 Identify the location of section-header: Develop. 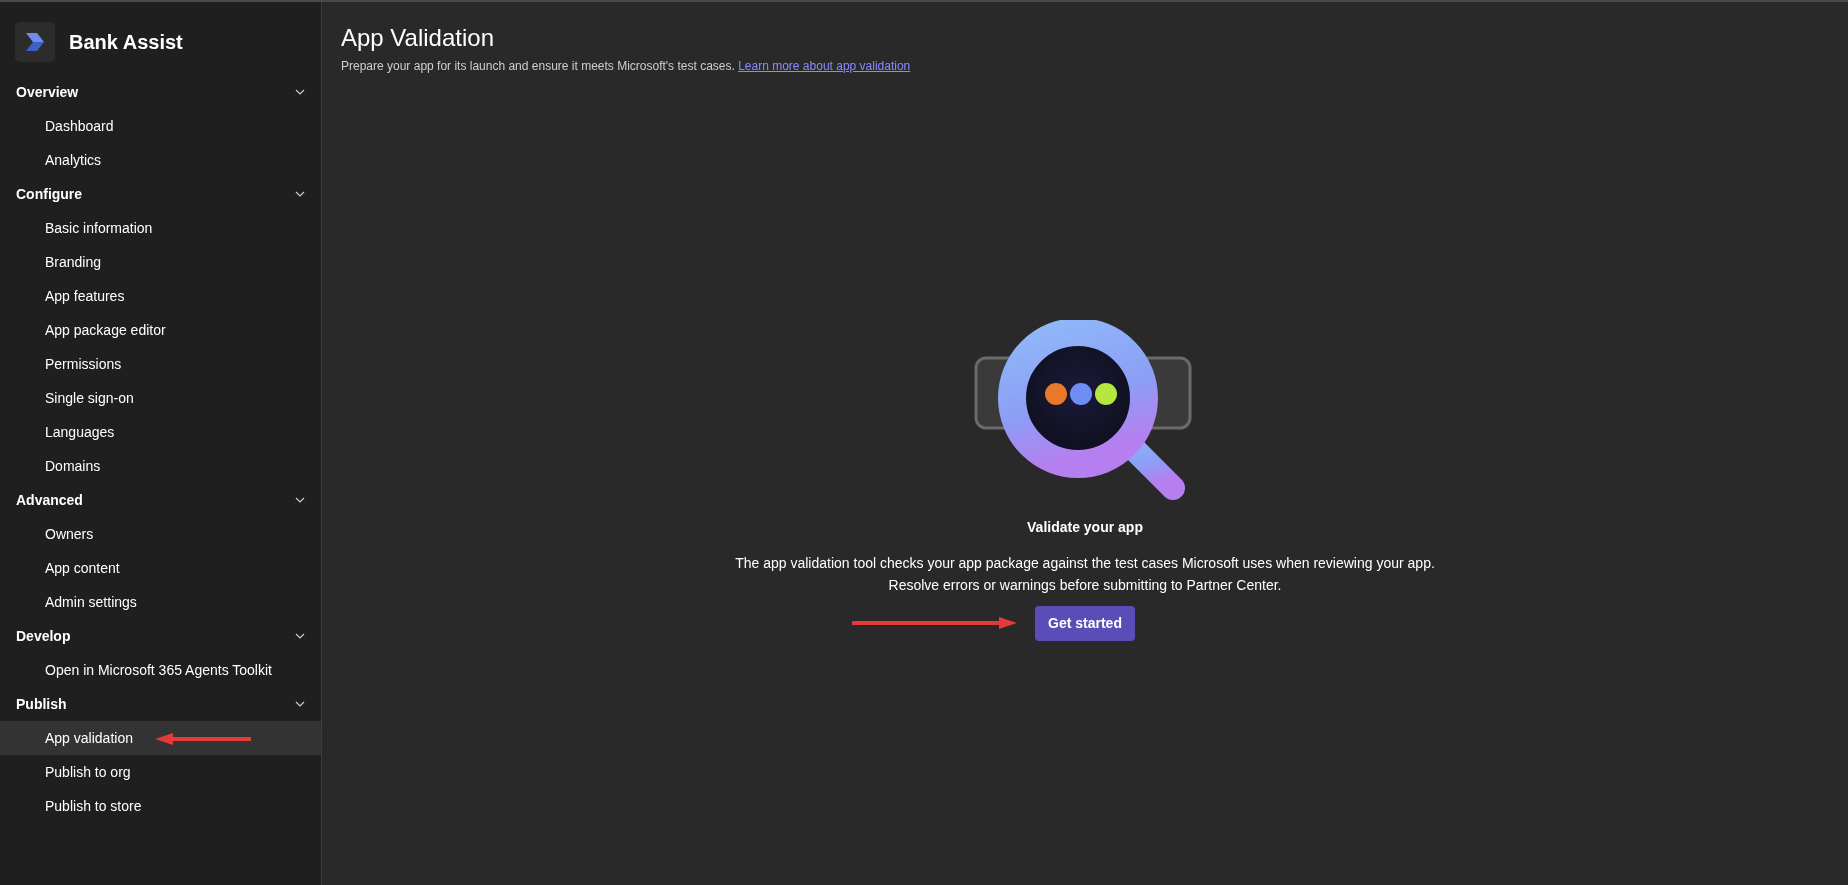
(160, 636).